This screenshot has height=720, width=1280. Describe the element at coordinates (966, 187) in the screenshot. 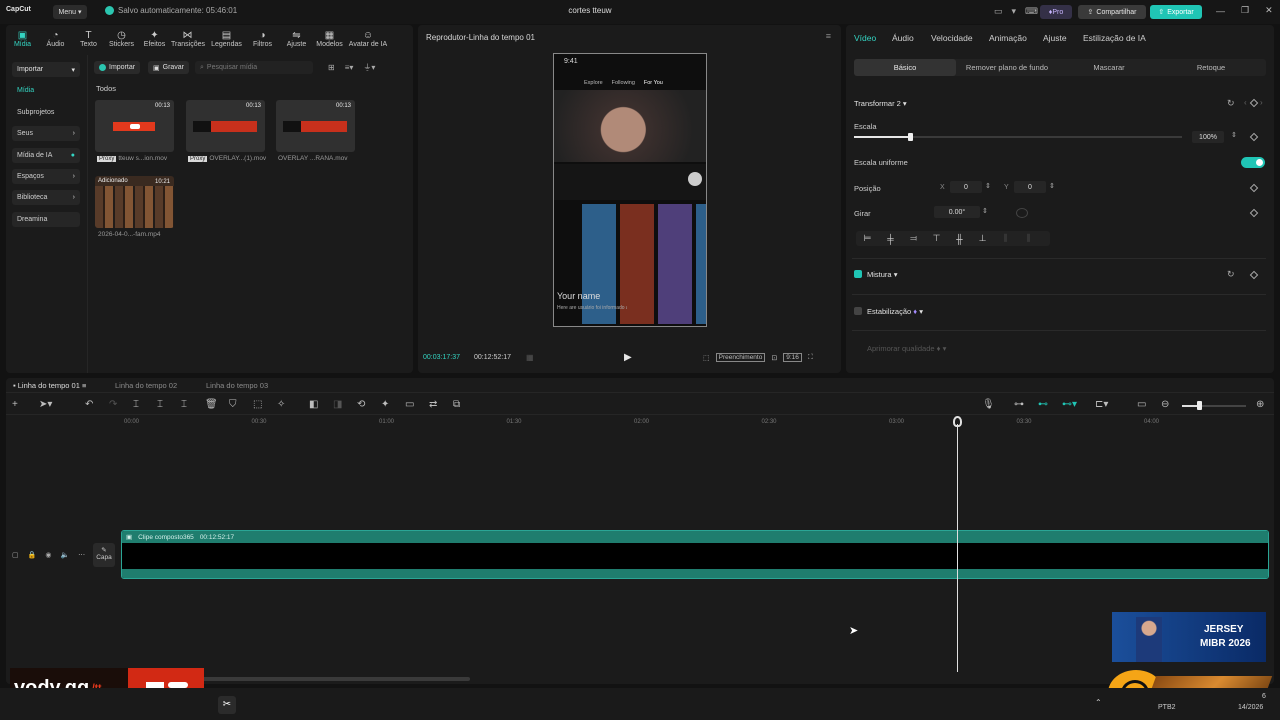

I see `position-x-input: 0` at that location.